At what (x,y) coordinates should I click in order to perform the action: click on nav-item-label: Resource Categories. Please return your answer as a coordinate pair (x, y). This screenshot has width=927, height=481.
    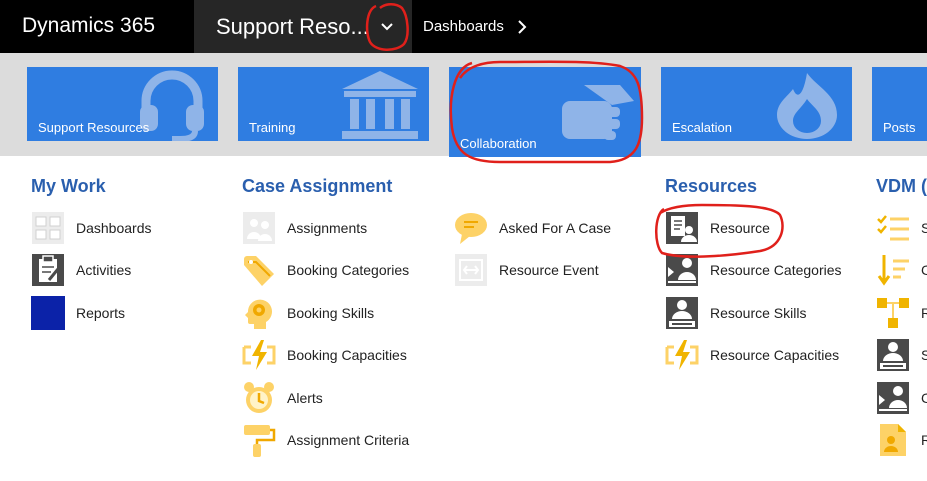
    Looking at the image, I should click on (776, 270).